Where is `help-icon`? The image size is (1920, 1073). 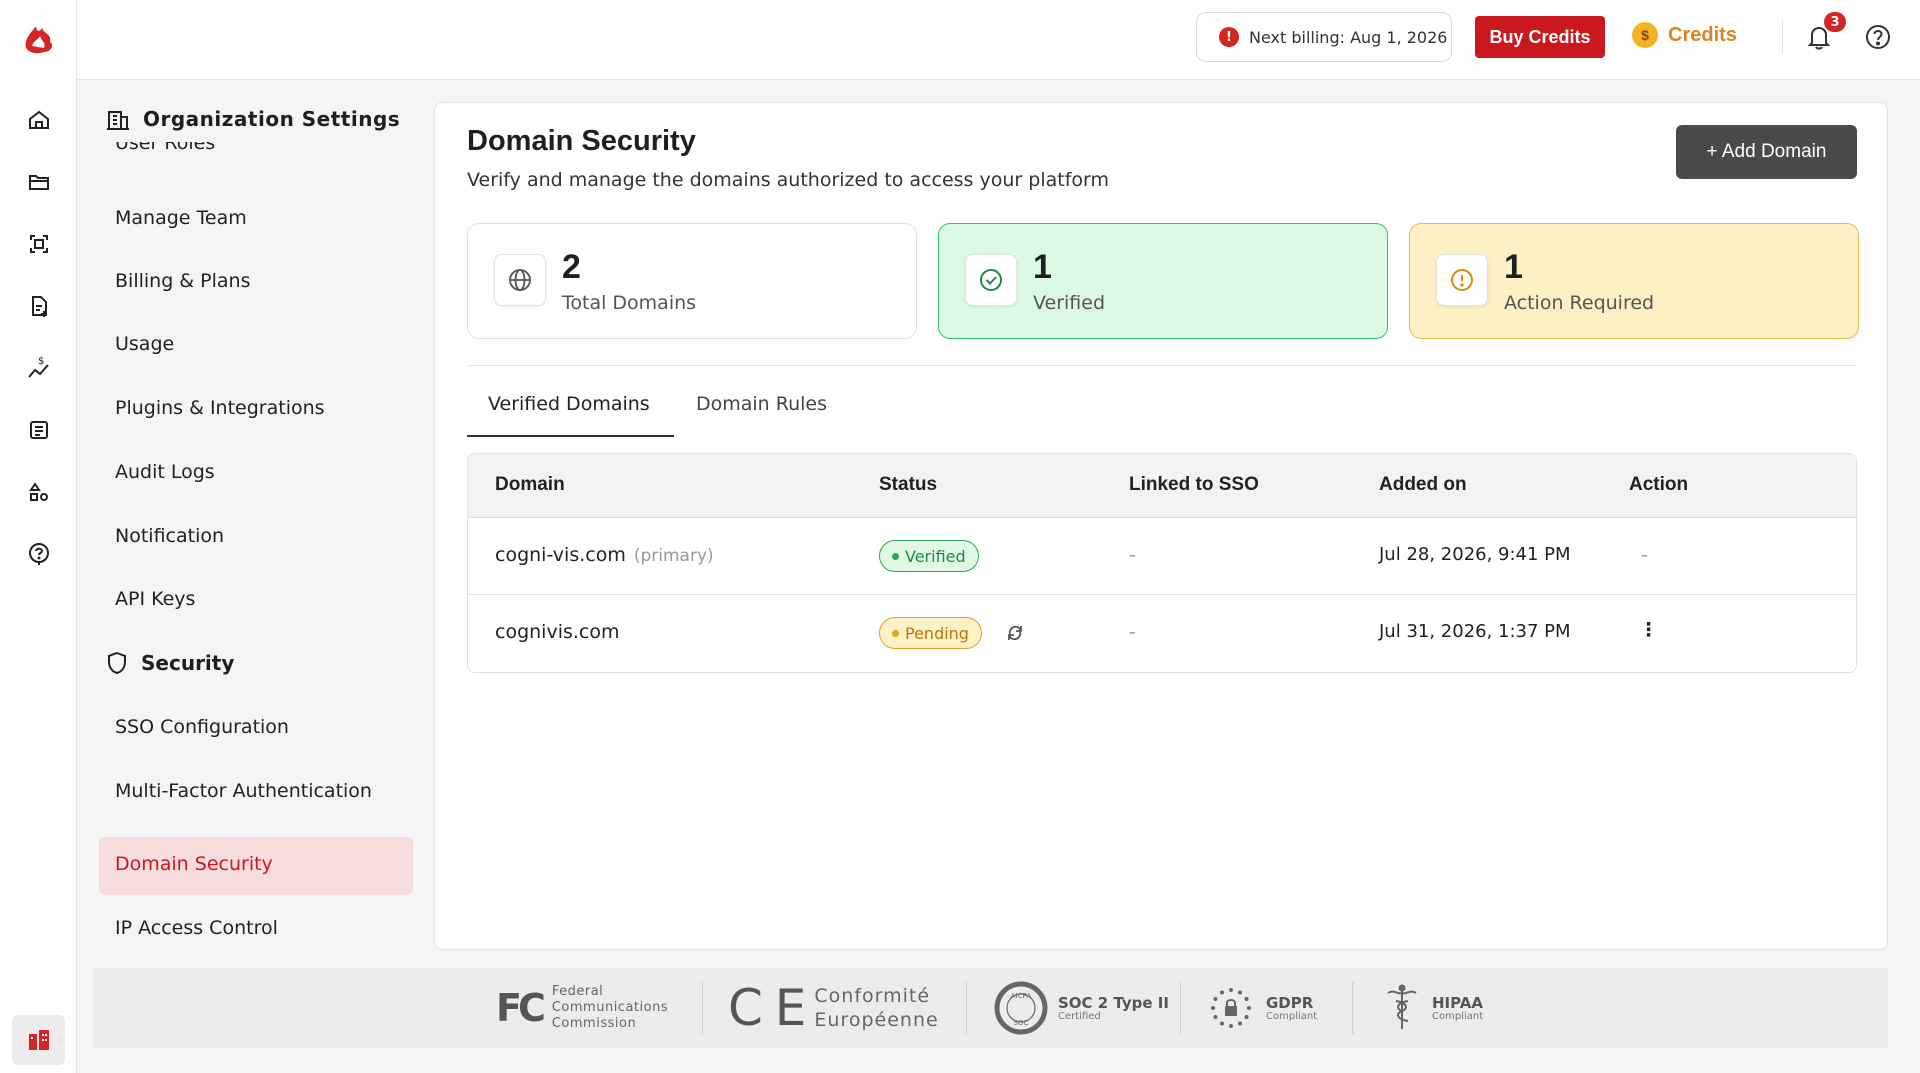
help-icon is located at coordinates (1878, 37).